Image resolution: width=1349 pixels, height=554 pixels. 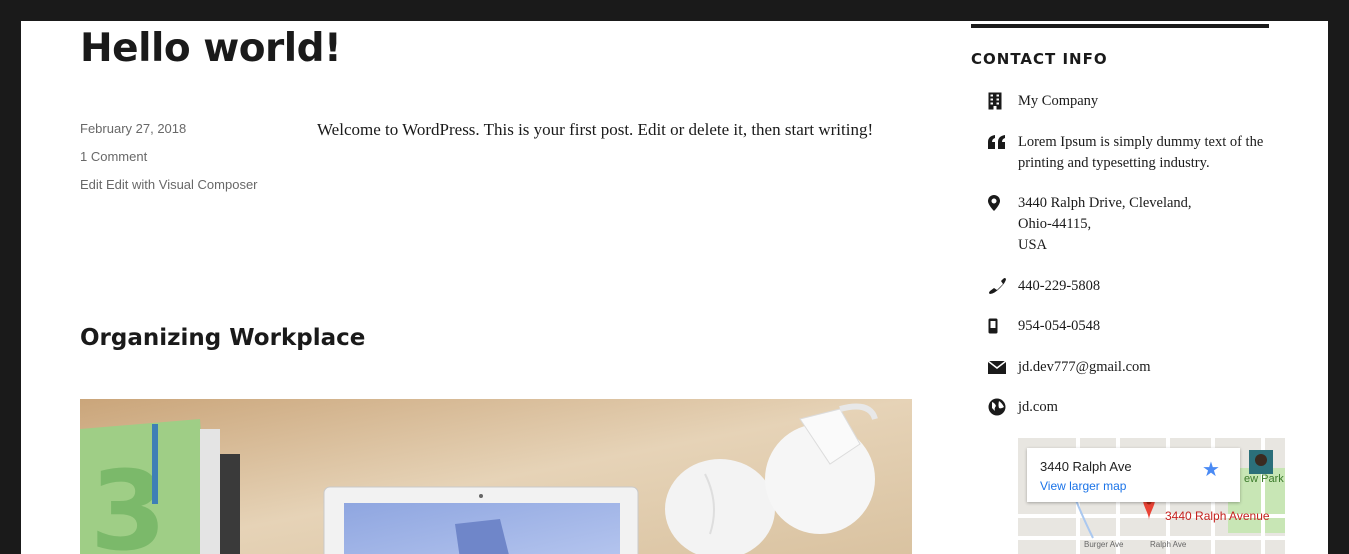 What do you see at coordinates (1059, 326) in the screenshot?
I see `mobile-link: 954-054-0548` at bounding box center [1059, 326].